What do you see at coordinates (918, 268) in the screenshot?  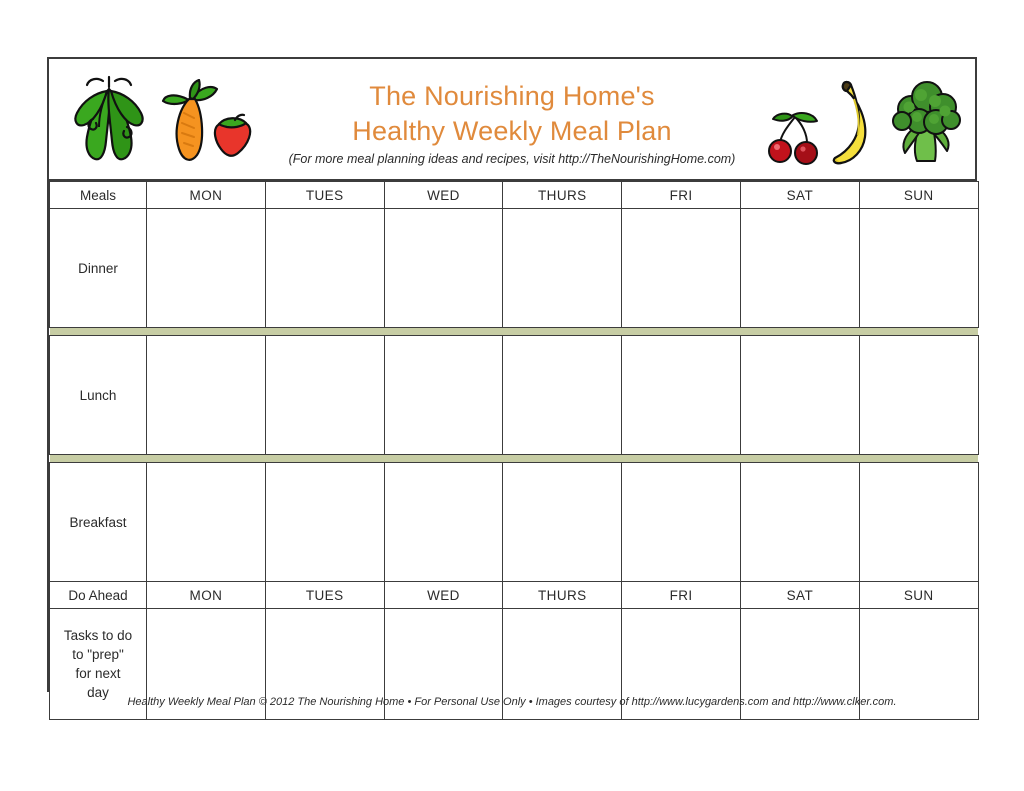 I see `cell-dinner-sun` at bounding box center [918, 268].